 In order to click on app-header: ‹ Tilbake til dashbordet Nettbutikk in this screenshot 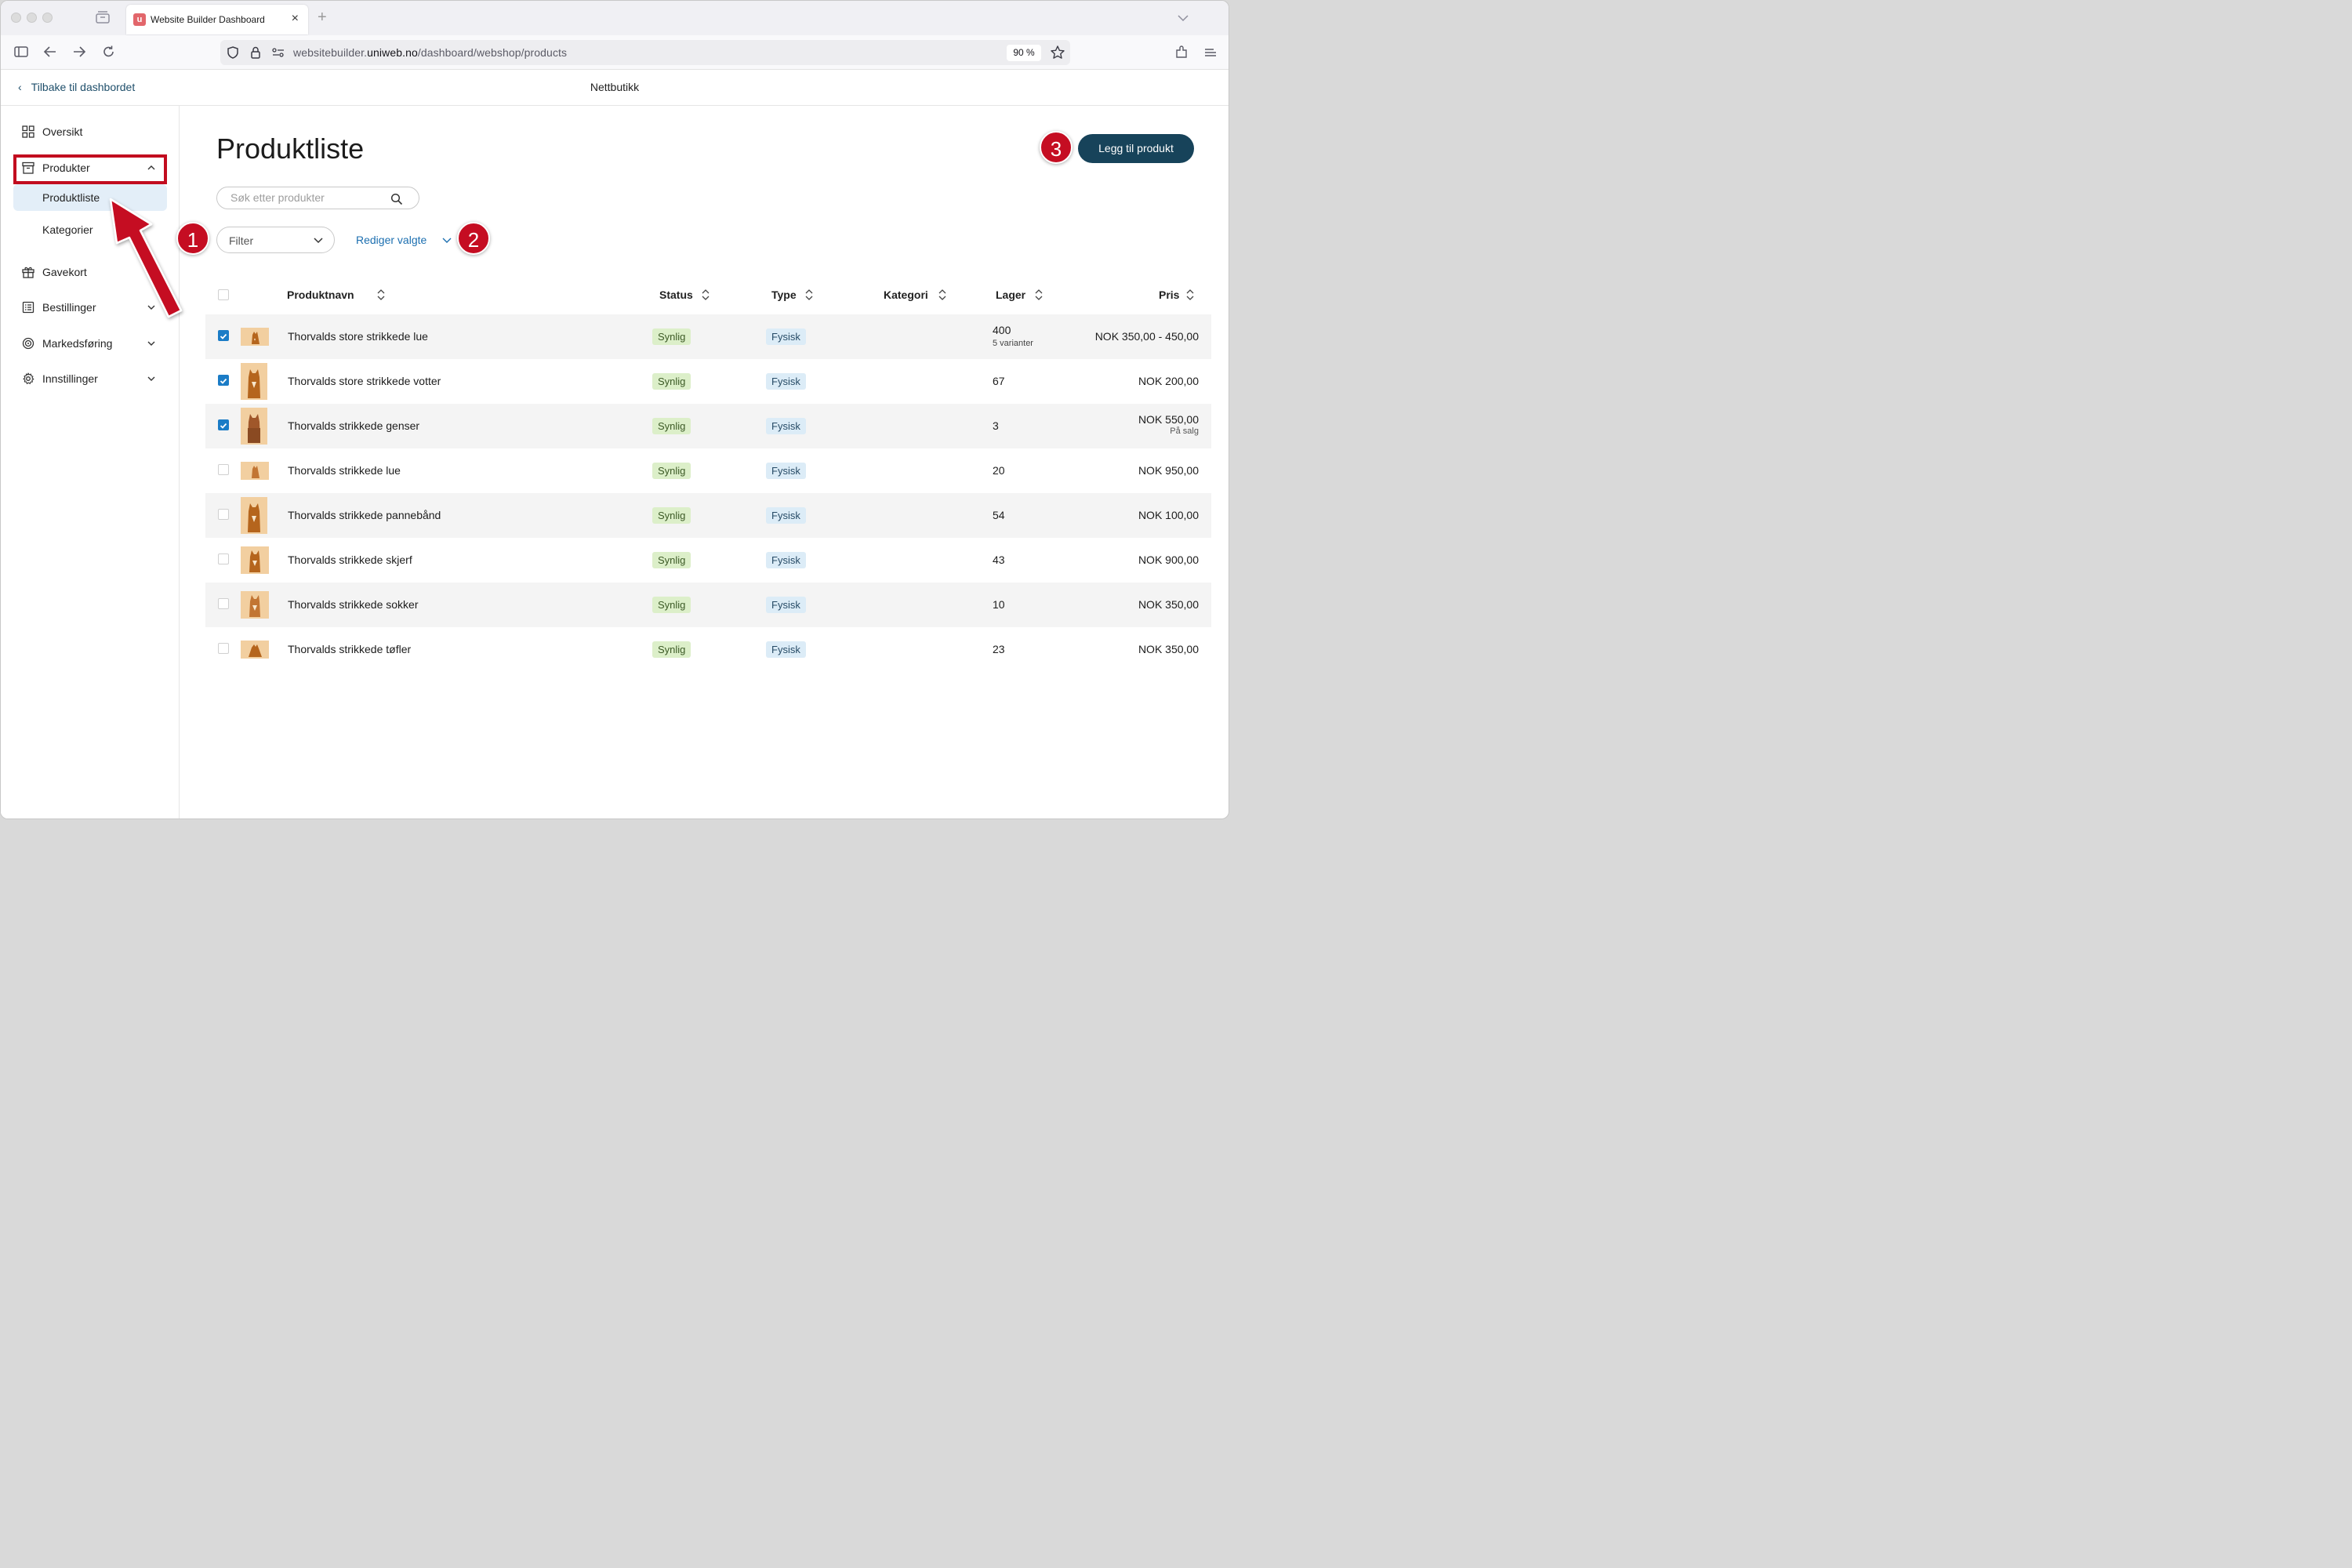, I will do `click(615, 88)`.